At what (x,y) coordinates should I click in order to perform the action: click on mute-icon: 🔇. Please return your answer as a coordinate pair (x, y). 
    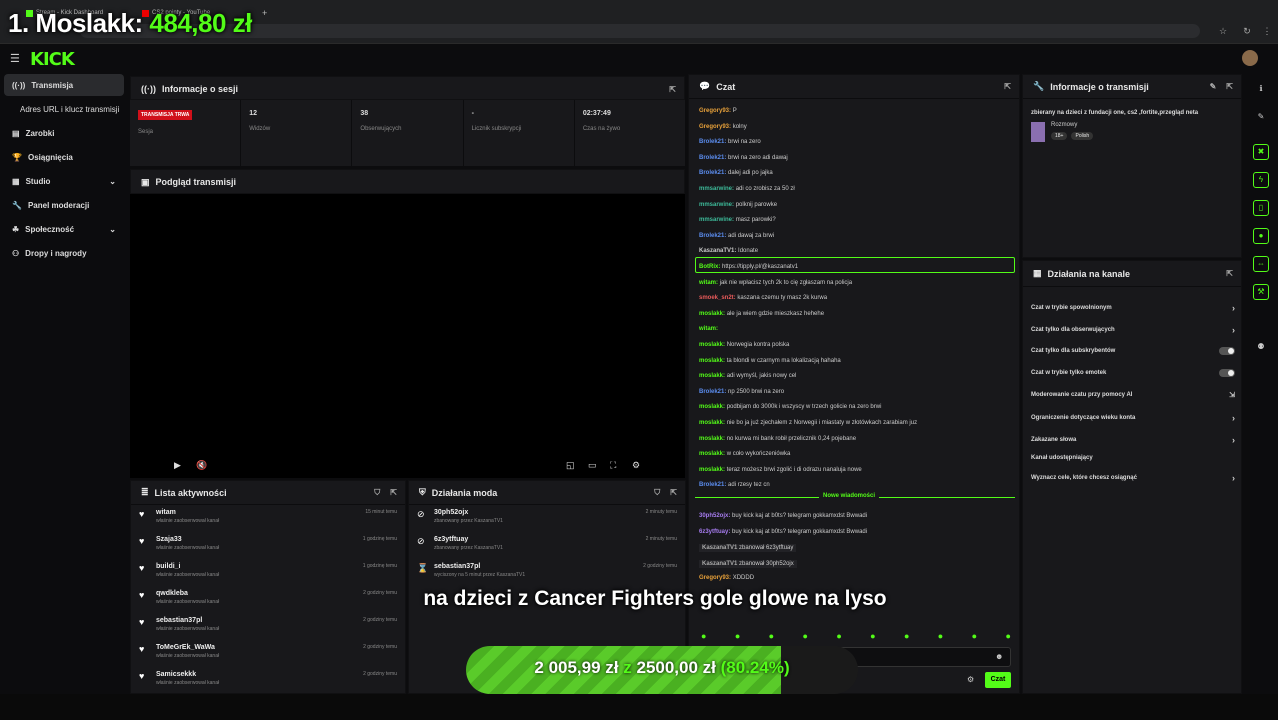
    Looking at the image, I should click on (201, 465).